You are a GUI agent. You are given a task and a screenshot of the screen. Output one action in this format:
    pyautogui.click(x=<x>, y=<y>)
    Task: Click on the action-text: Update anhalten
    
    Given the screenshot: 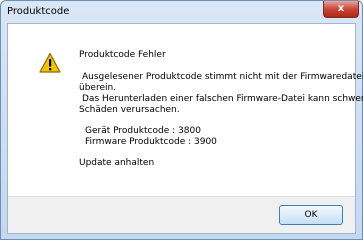 What is the action you would take?
    pyautogui.click(x=117, y=163)
    